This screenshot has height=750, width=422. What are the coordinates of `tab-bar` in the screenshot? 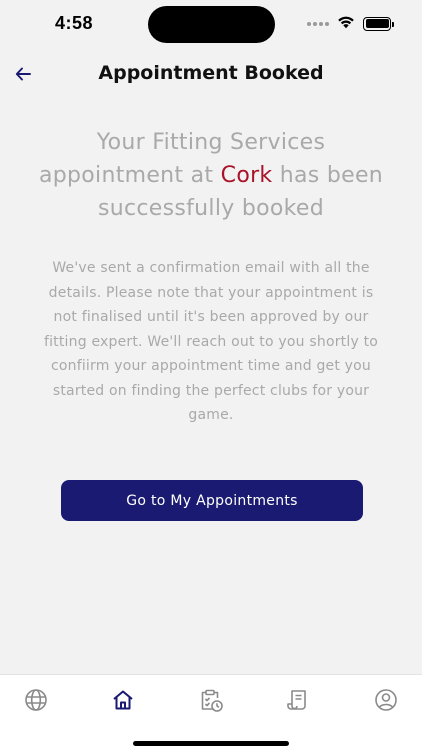 It's located at (211, 712).